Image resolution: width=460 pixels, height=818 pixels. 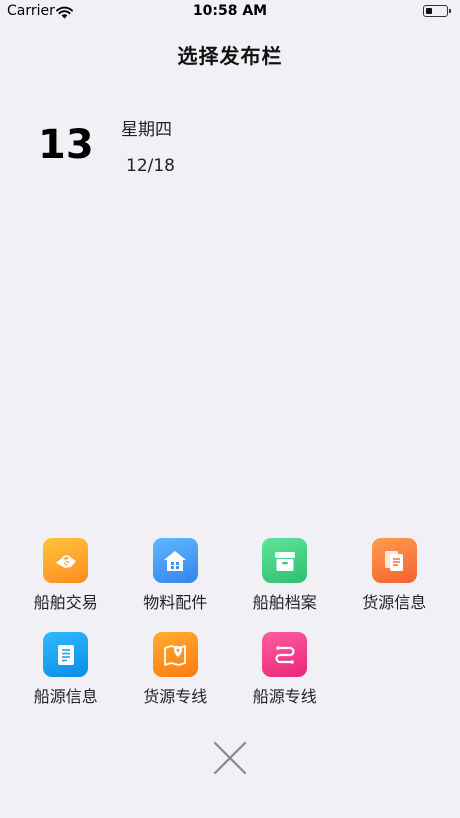 I want to click on menu-item-route: 船源专线, so click(x=285, y=679).